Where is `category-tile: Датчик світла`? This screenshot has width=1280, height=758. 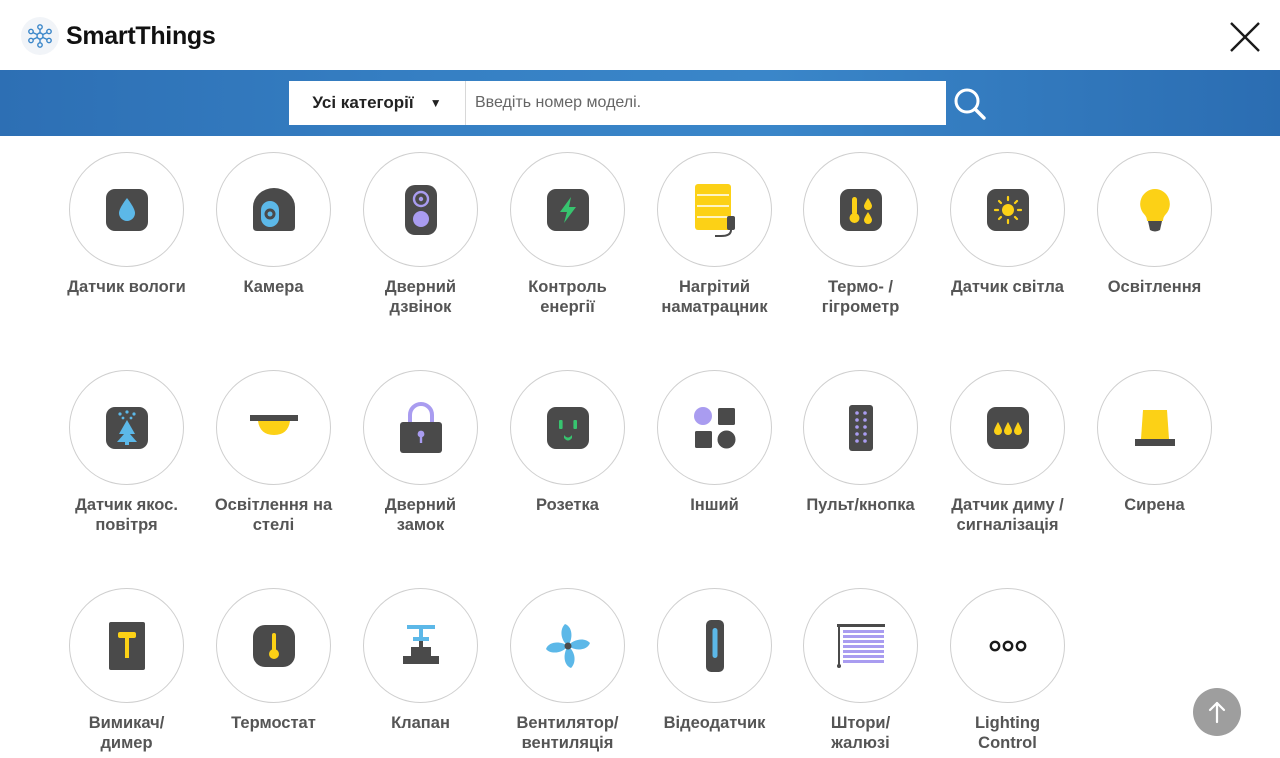 category-tile: Датчик світла is located at coordinates (1007, 224).